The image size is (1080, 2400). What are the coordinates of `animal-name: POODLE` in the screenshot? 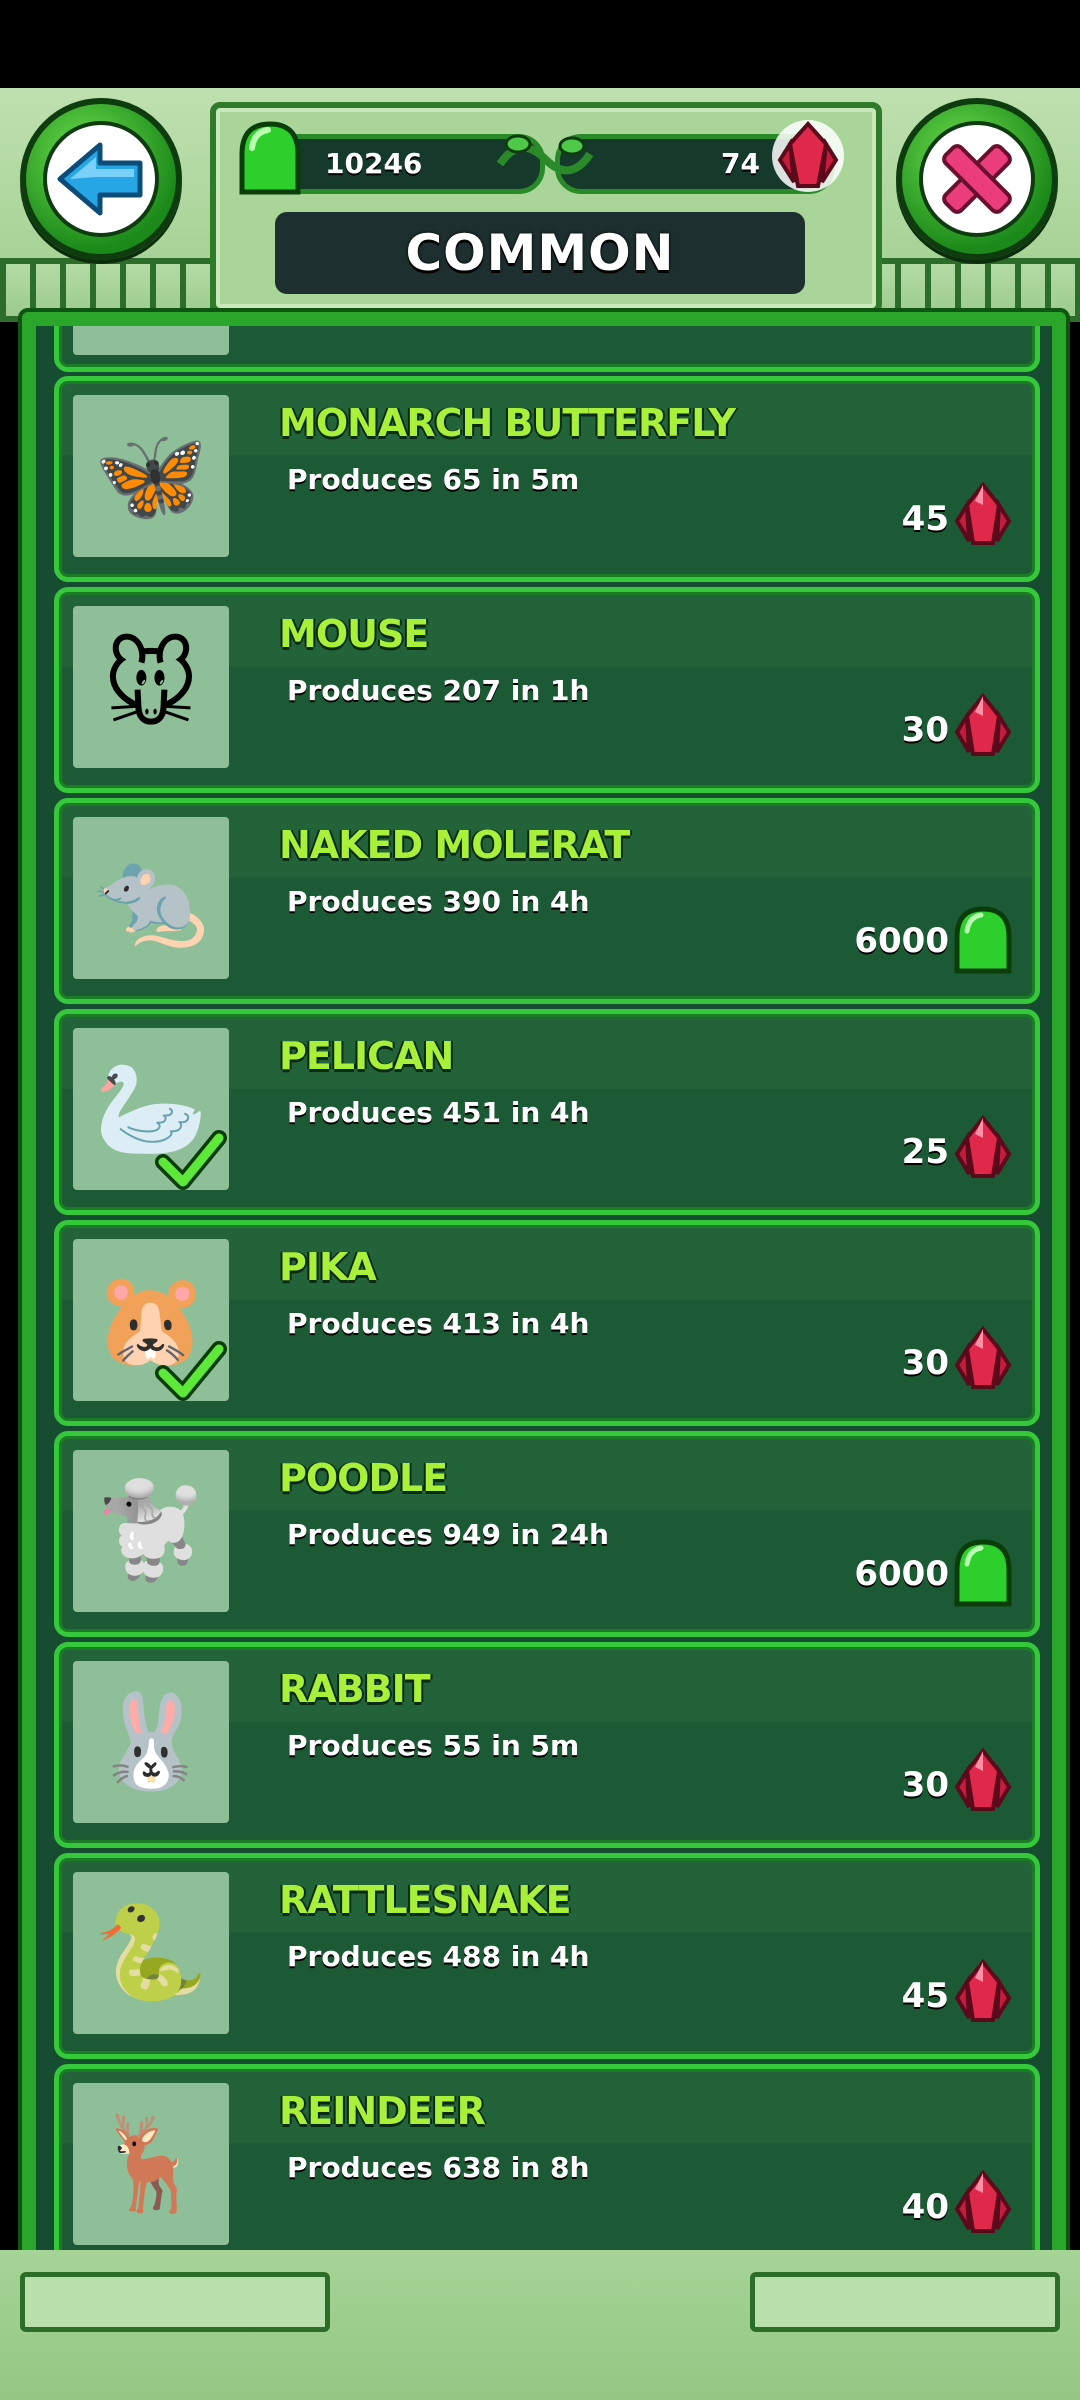 It's located at (363, 1478).